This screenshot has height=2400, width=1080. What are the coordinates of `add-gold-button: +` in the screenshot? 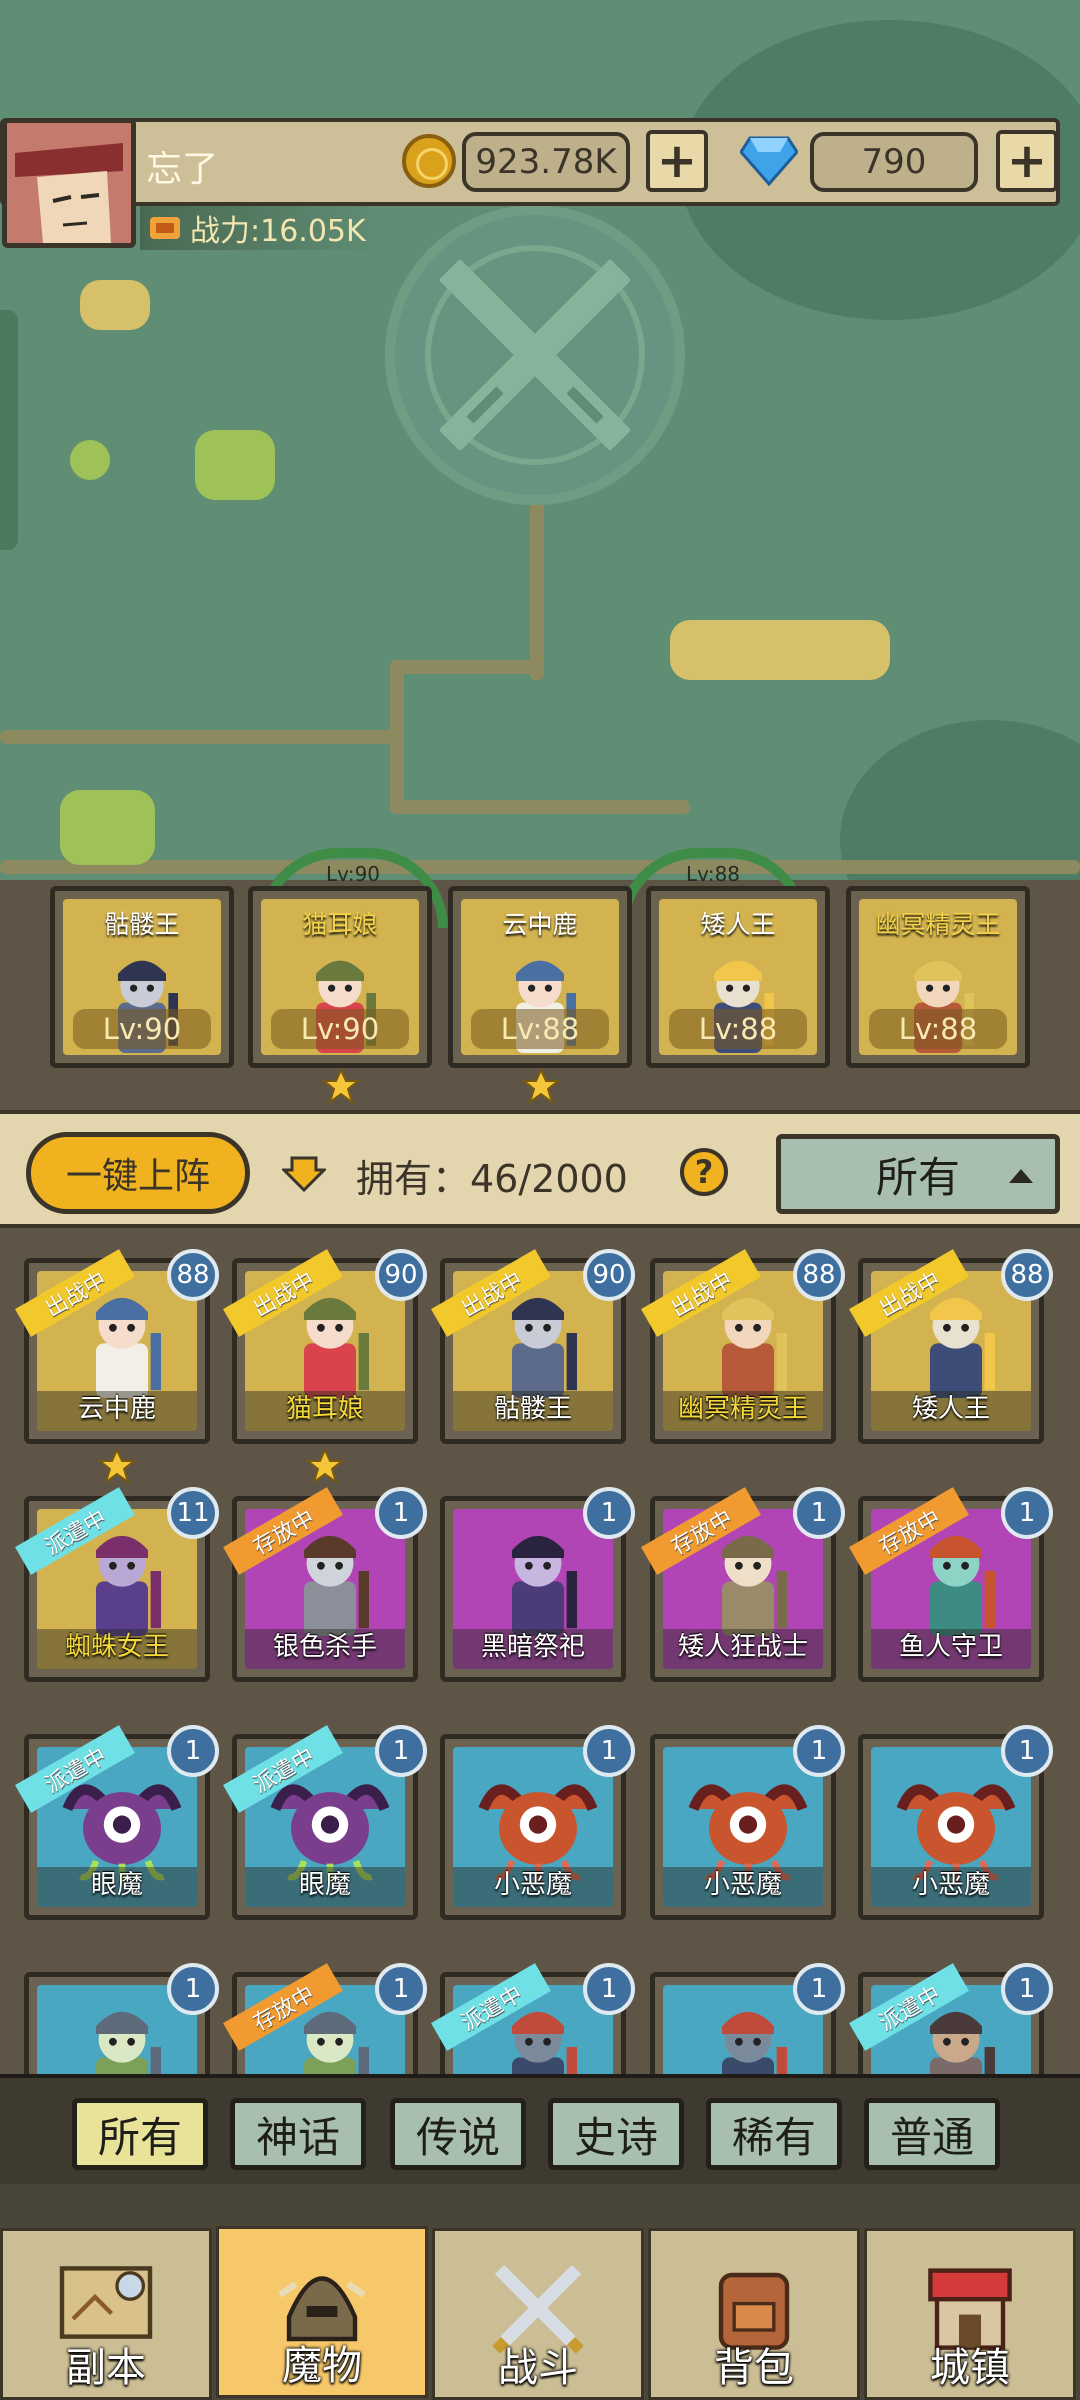 It's located at (677, 161).